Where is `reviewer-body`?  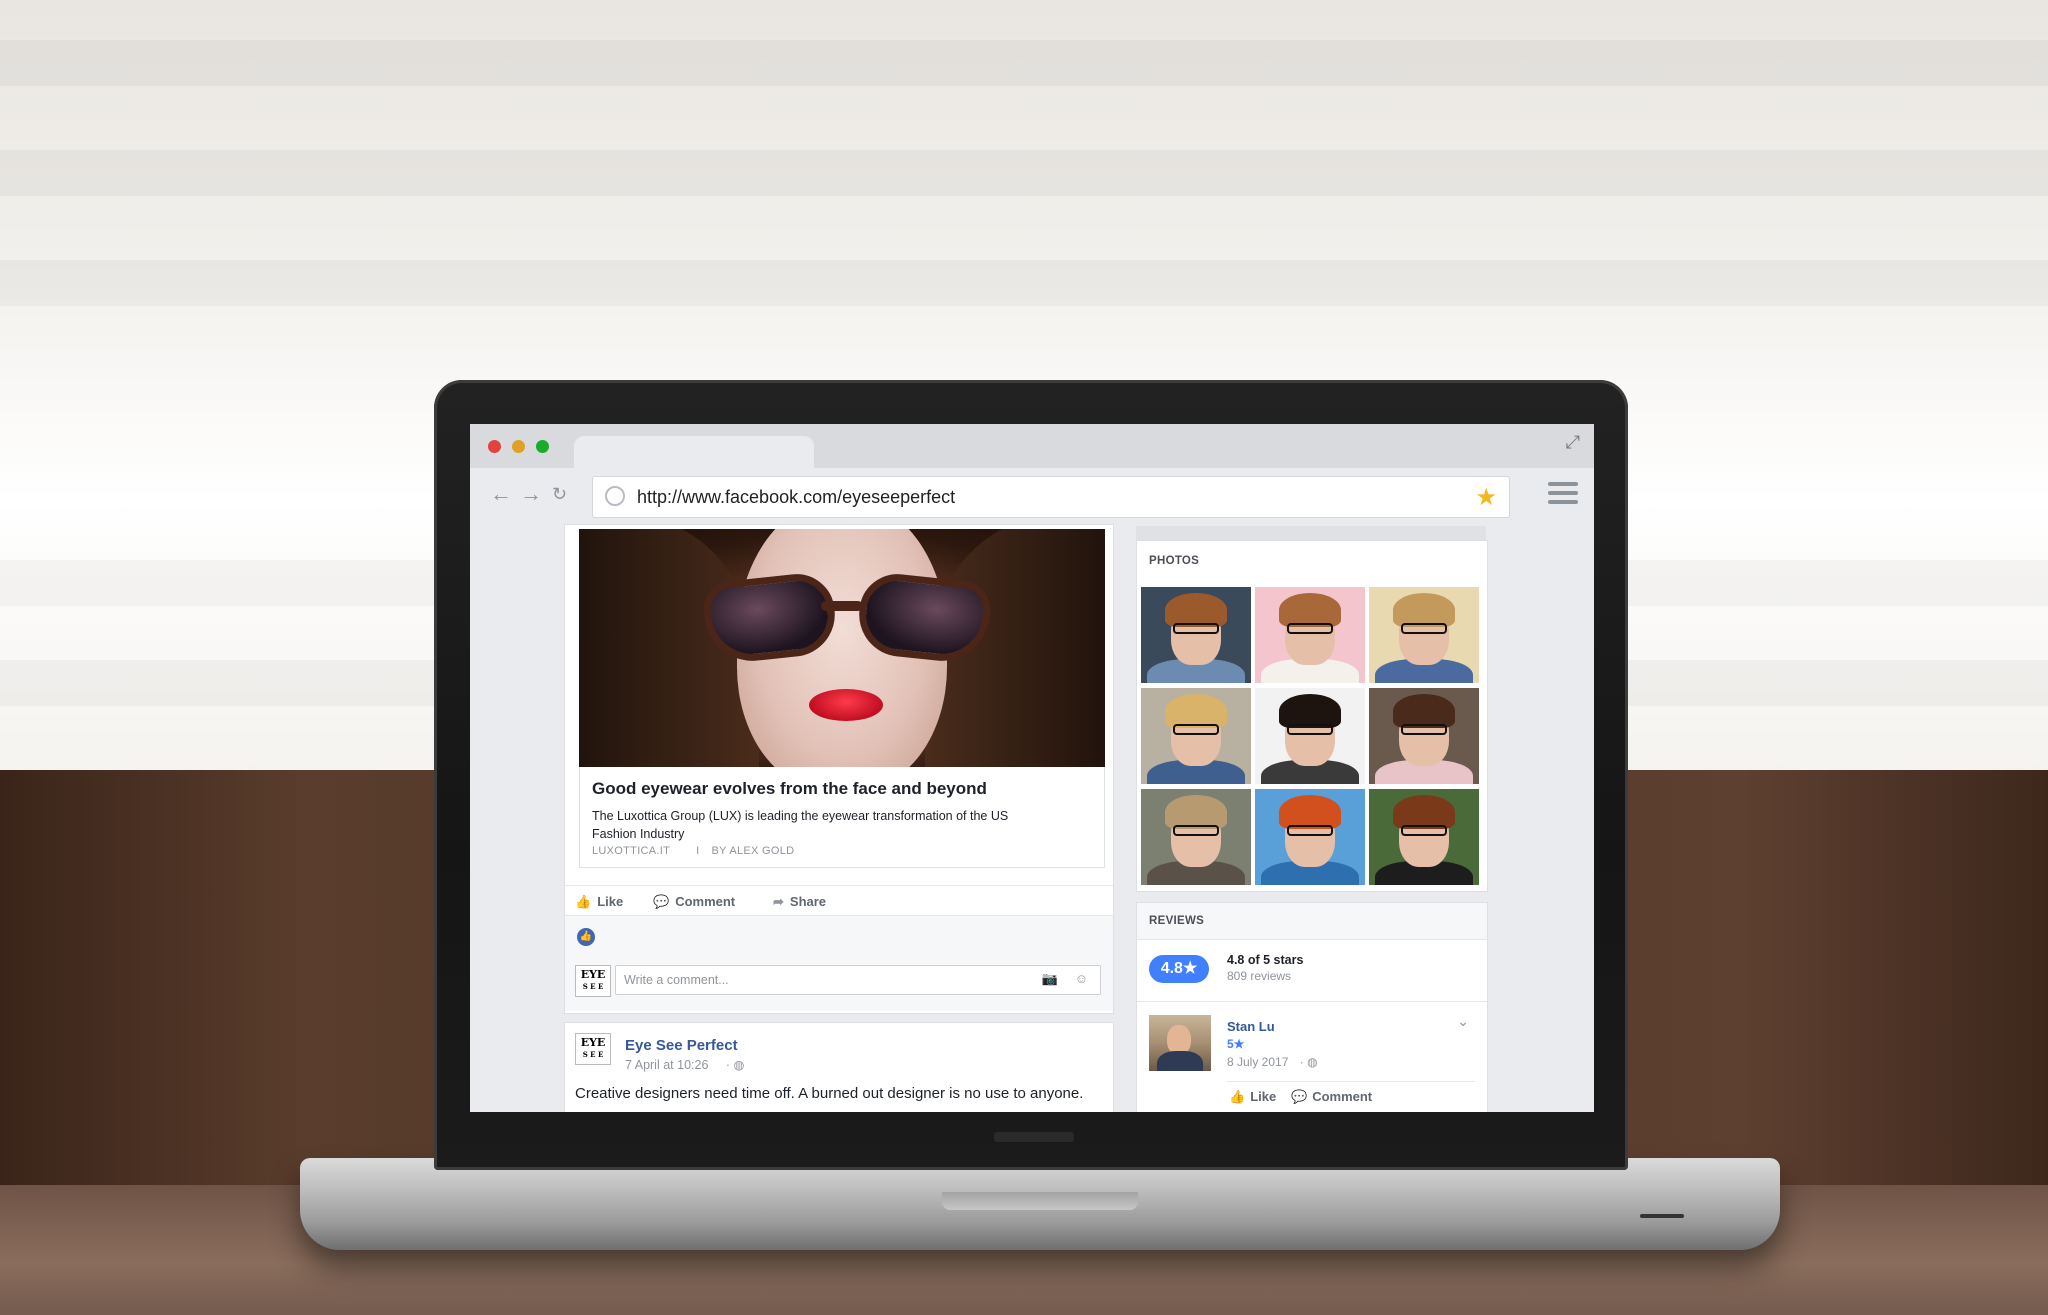
reviewer-body is located at coordinates (1180, 1061).